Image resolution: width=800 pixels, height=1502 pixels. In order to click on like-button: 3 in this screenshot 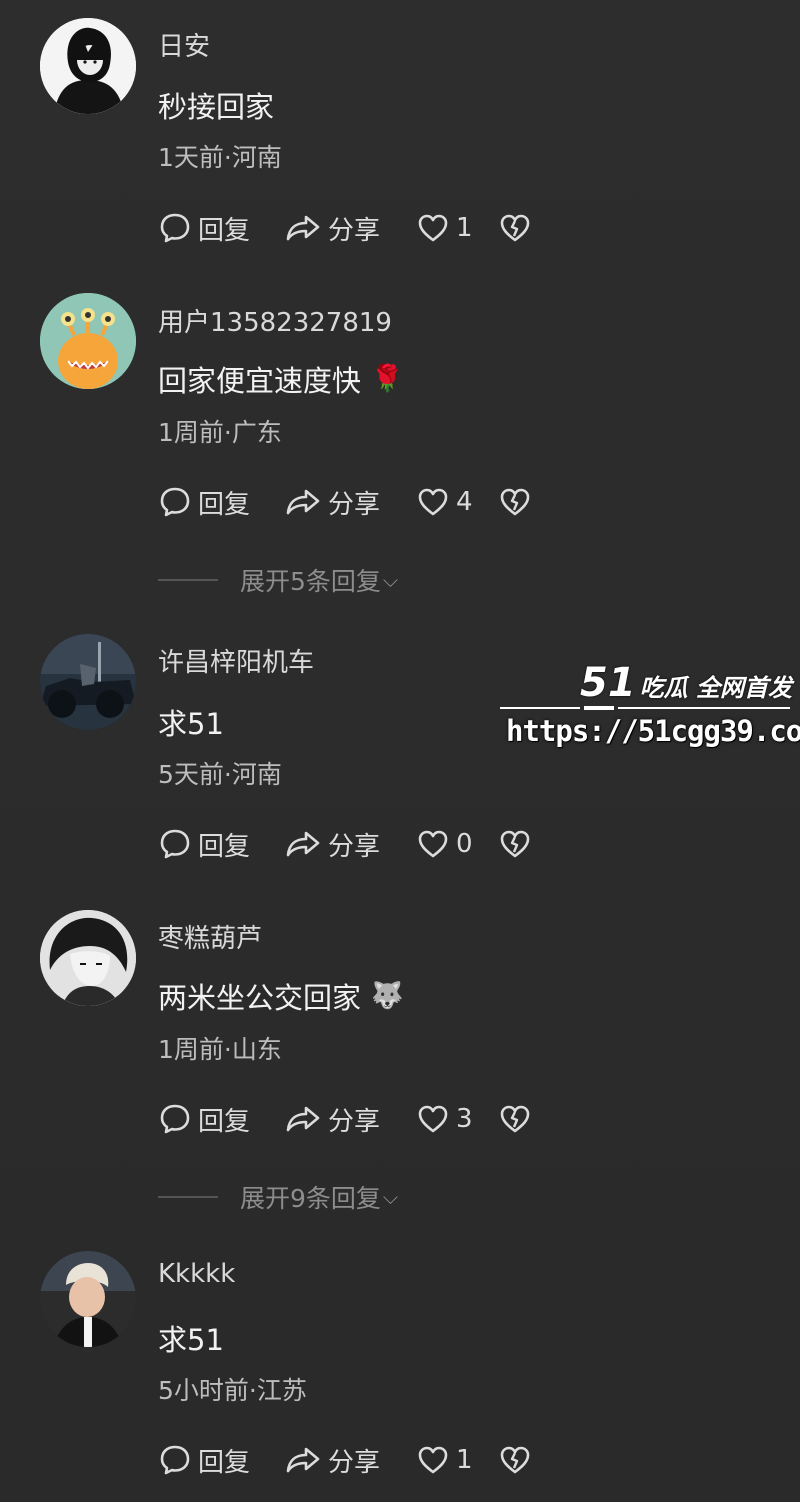, I will do `click(457, 1119)`.